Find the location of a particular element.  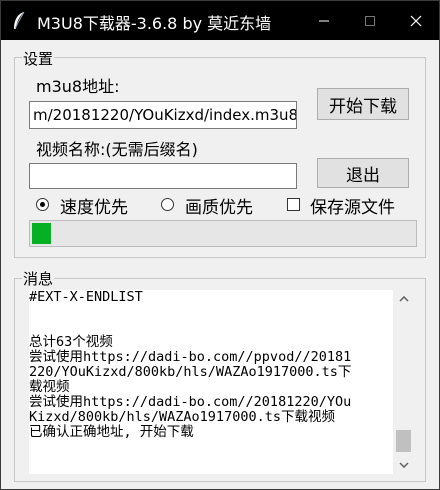

messages-group-title: 消息 is located at coordinates (38, 278).